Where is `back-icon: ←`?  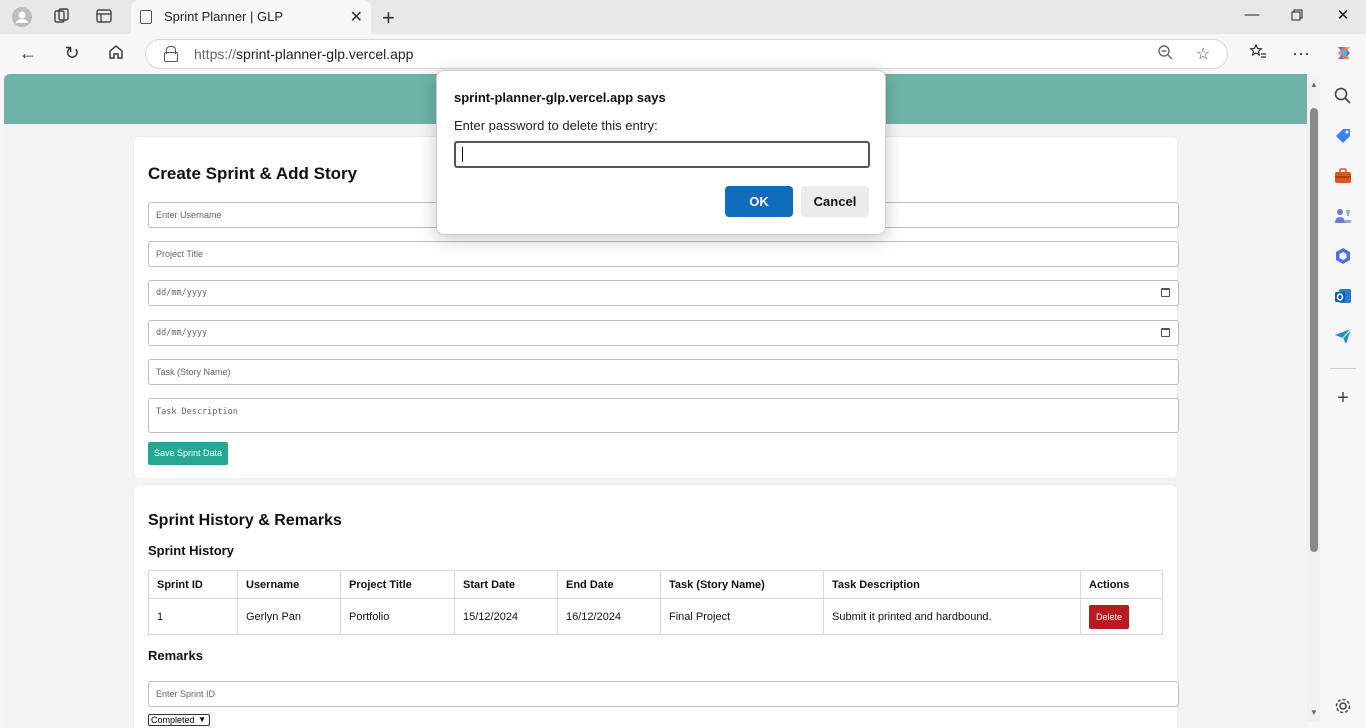
back-icon: ← is located at coordinates (28, 53).